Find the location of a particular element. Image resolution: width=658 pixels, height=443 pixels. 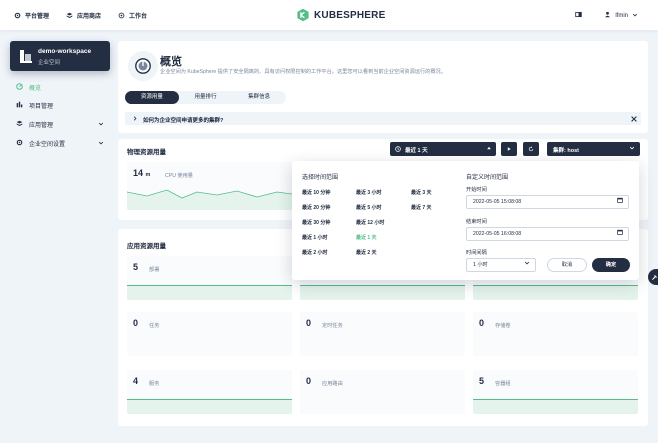

play-button is located at coordinates (509, 149).